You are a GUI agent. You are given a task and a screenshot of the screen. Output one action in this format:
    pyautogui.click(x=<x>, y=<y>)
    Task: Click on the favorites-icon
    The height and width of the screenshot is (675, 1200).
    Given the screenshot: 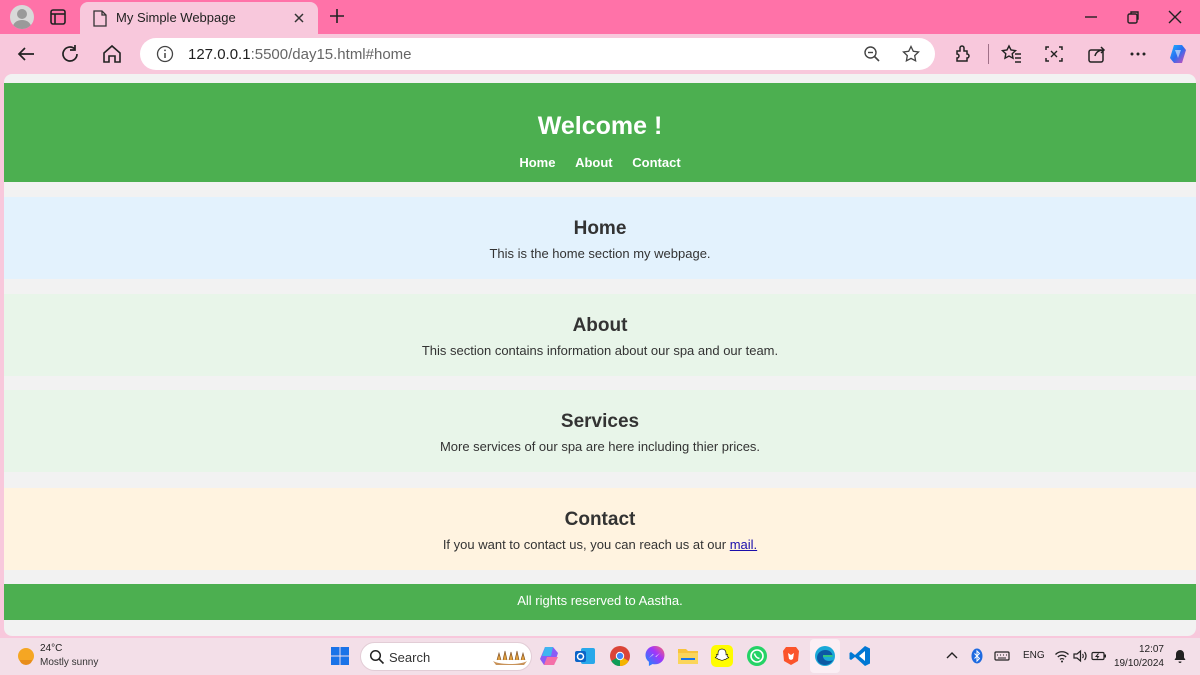 What is the action you would take?
    pyautogui.click(x=1012, y=54)
    